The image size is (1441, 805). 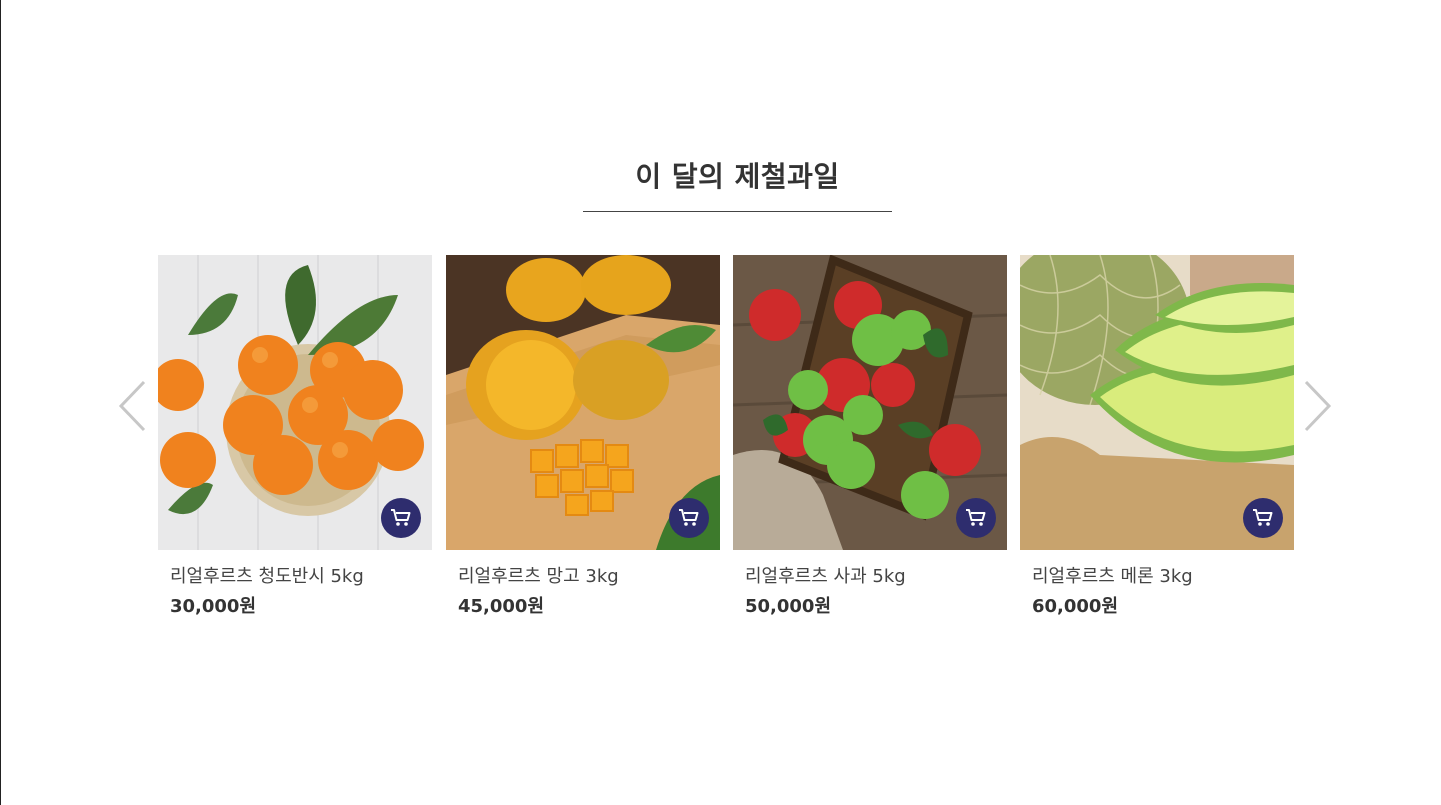 I want to click on product-name: 리얼후르츠 사과 5kg, so click(x=876, y=577).